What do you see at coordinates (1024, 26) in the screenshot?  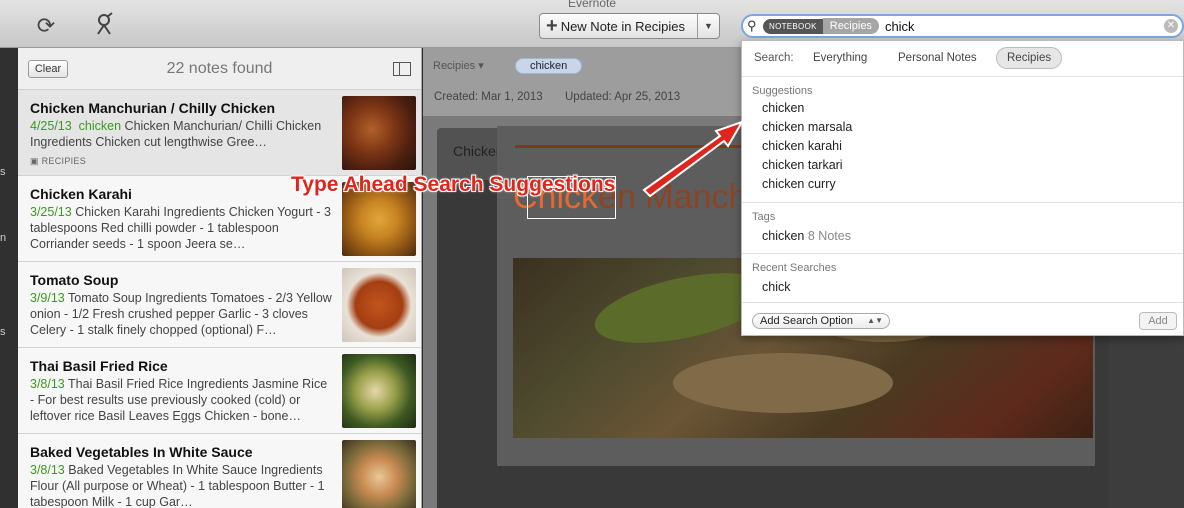 I see `search-input: chick` at bounding box center [1024, 26].